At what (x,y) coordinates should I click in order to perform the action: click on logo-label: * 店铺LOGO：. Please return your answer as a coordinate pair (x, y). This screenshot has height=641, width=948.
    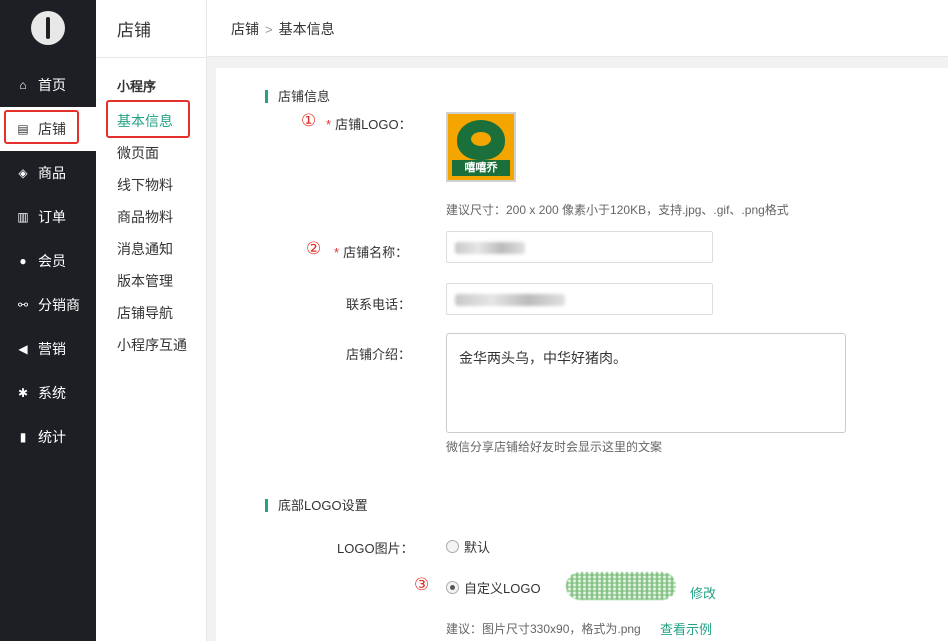
    Looking at the image, I should click on (369, 123).